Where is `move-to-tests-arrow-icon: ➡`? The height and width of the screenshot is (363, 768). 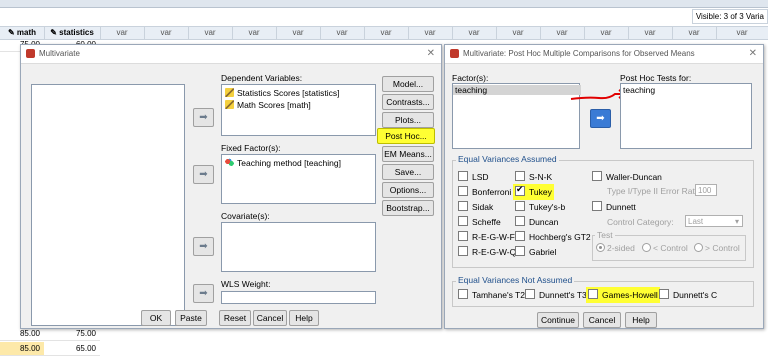
move-to-tests-arrow-icon: ➡ is located at coordinates (600, 118).